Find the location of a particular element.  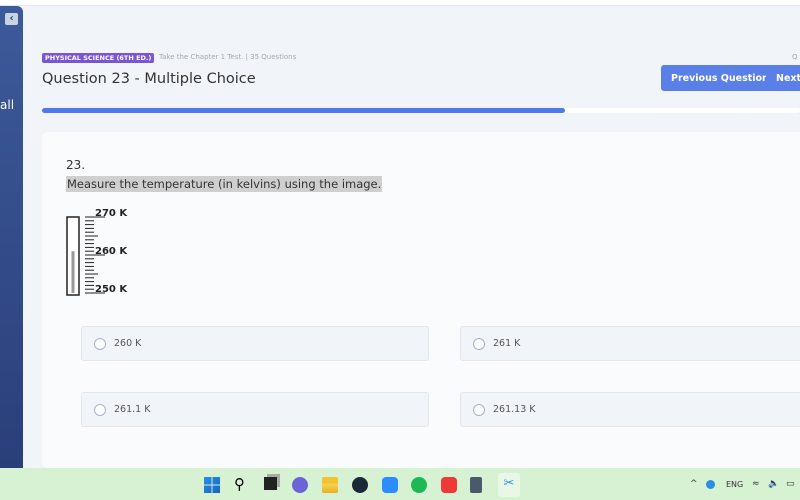

sidebar-item-label: all is located at coordinates (7, 105).